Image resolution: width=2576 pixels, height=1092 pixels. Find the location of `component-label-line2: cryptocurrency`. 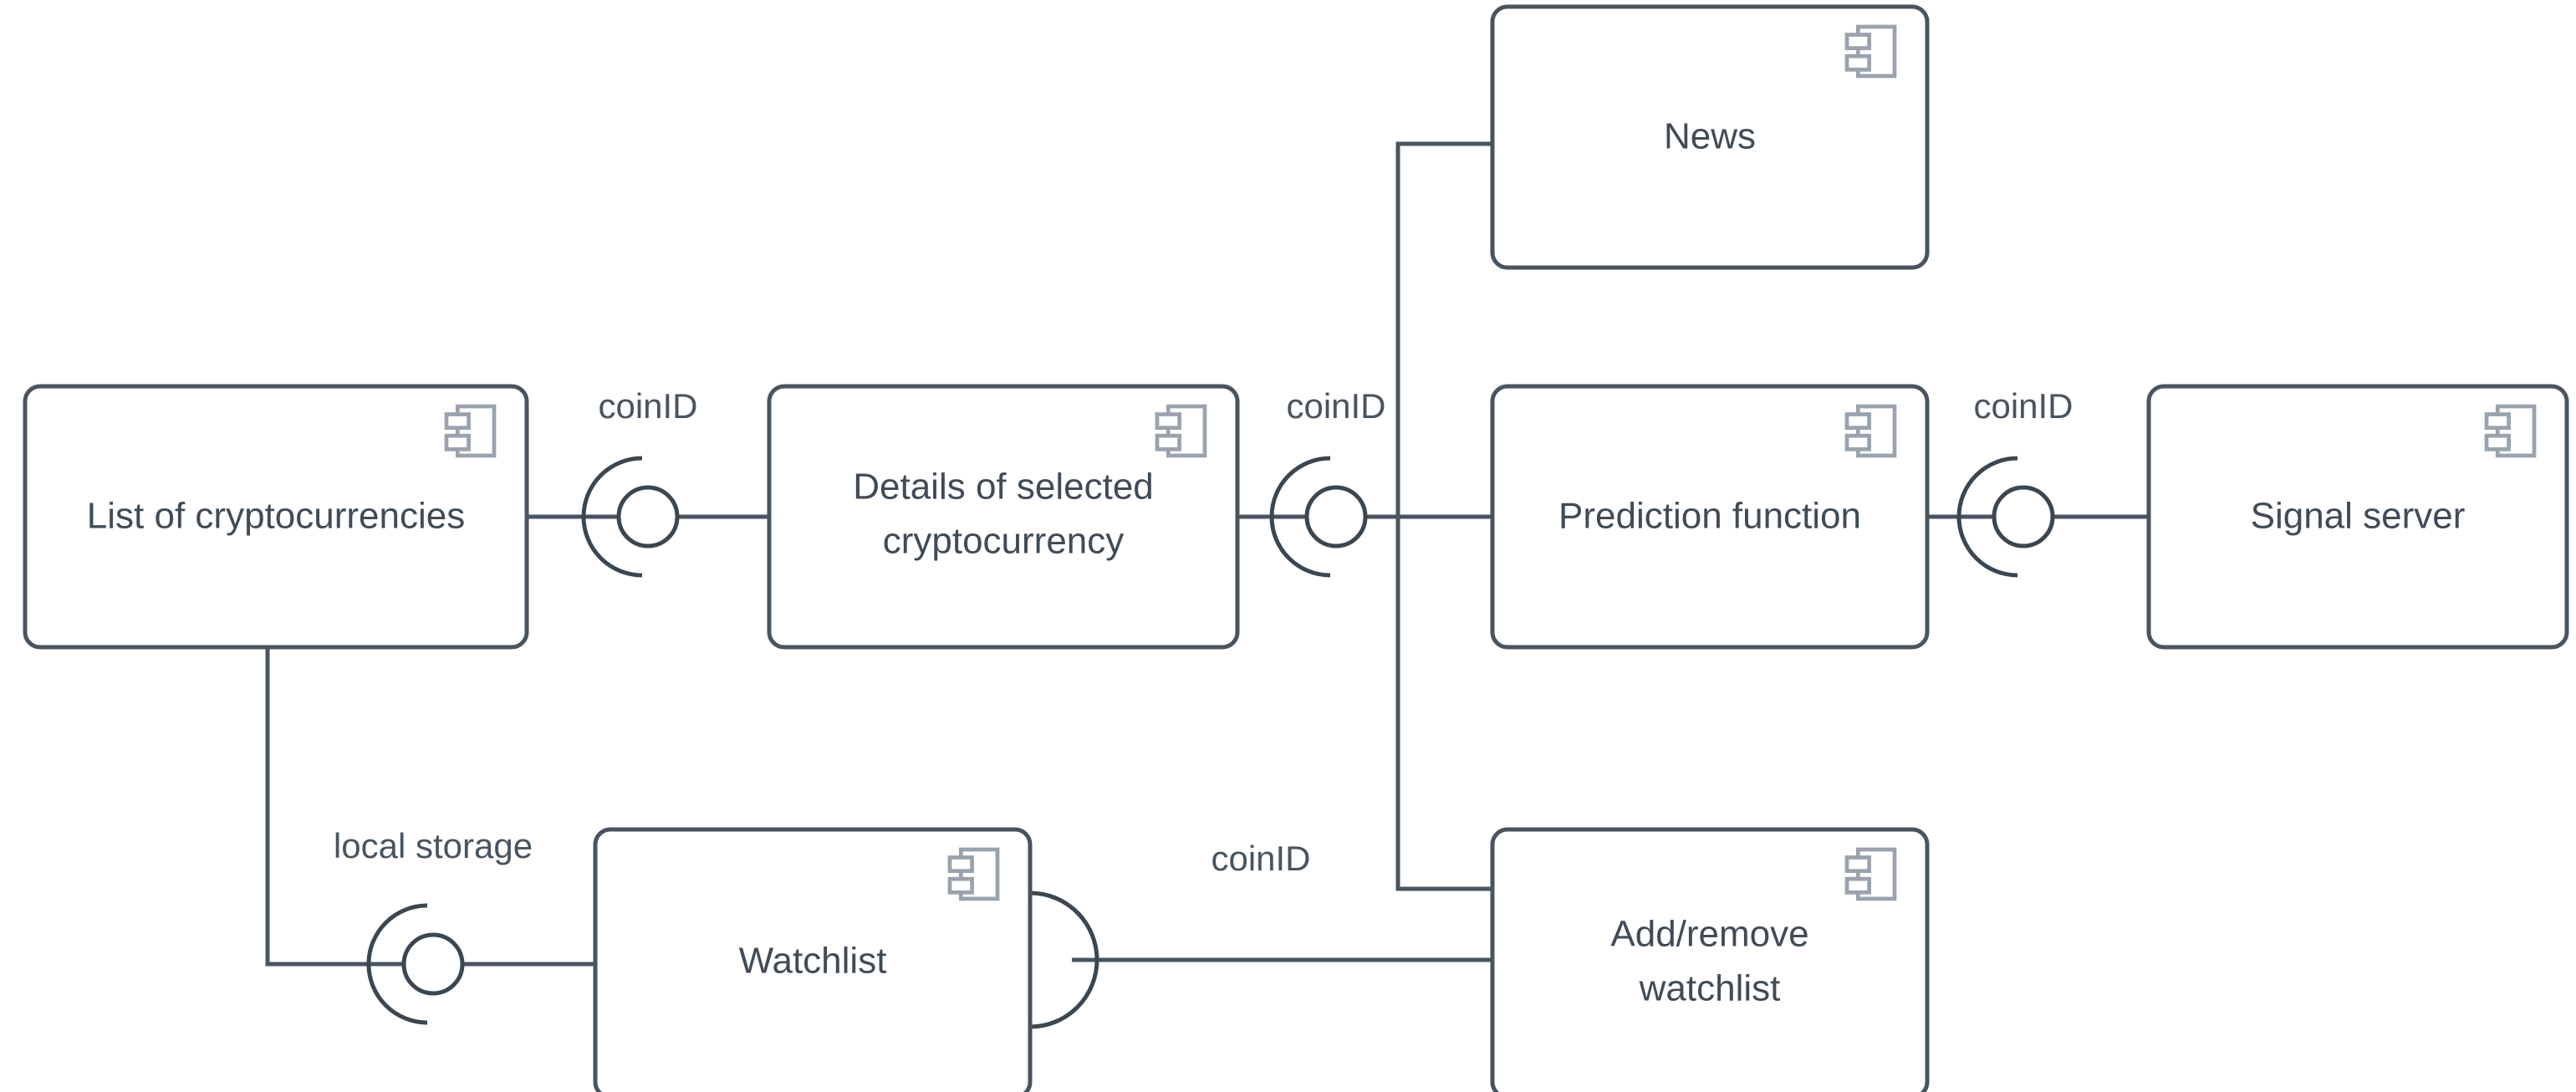

component-label-line2: cryptocurrency is located at coordinates (1004, 541).